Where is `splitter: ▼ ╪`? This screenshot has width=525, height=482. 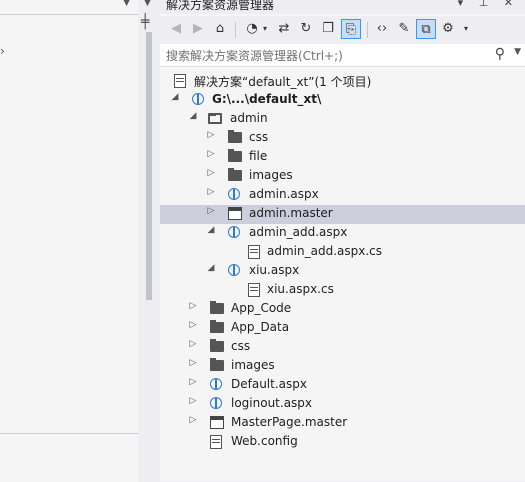 splitter: ▼ ╪ is located at coordinates (149, 240).